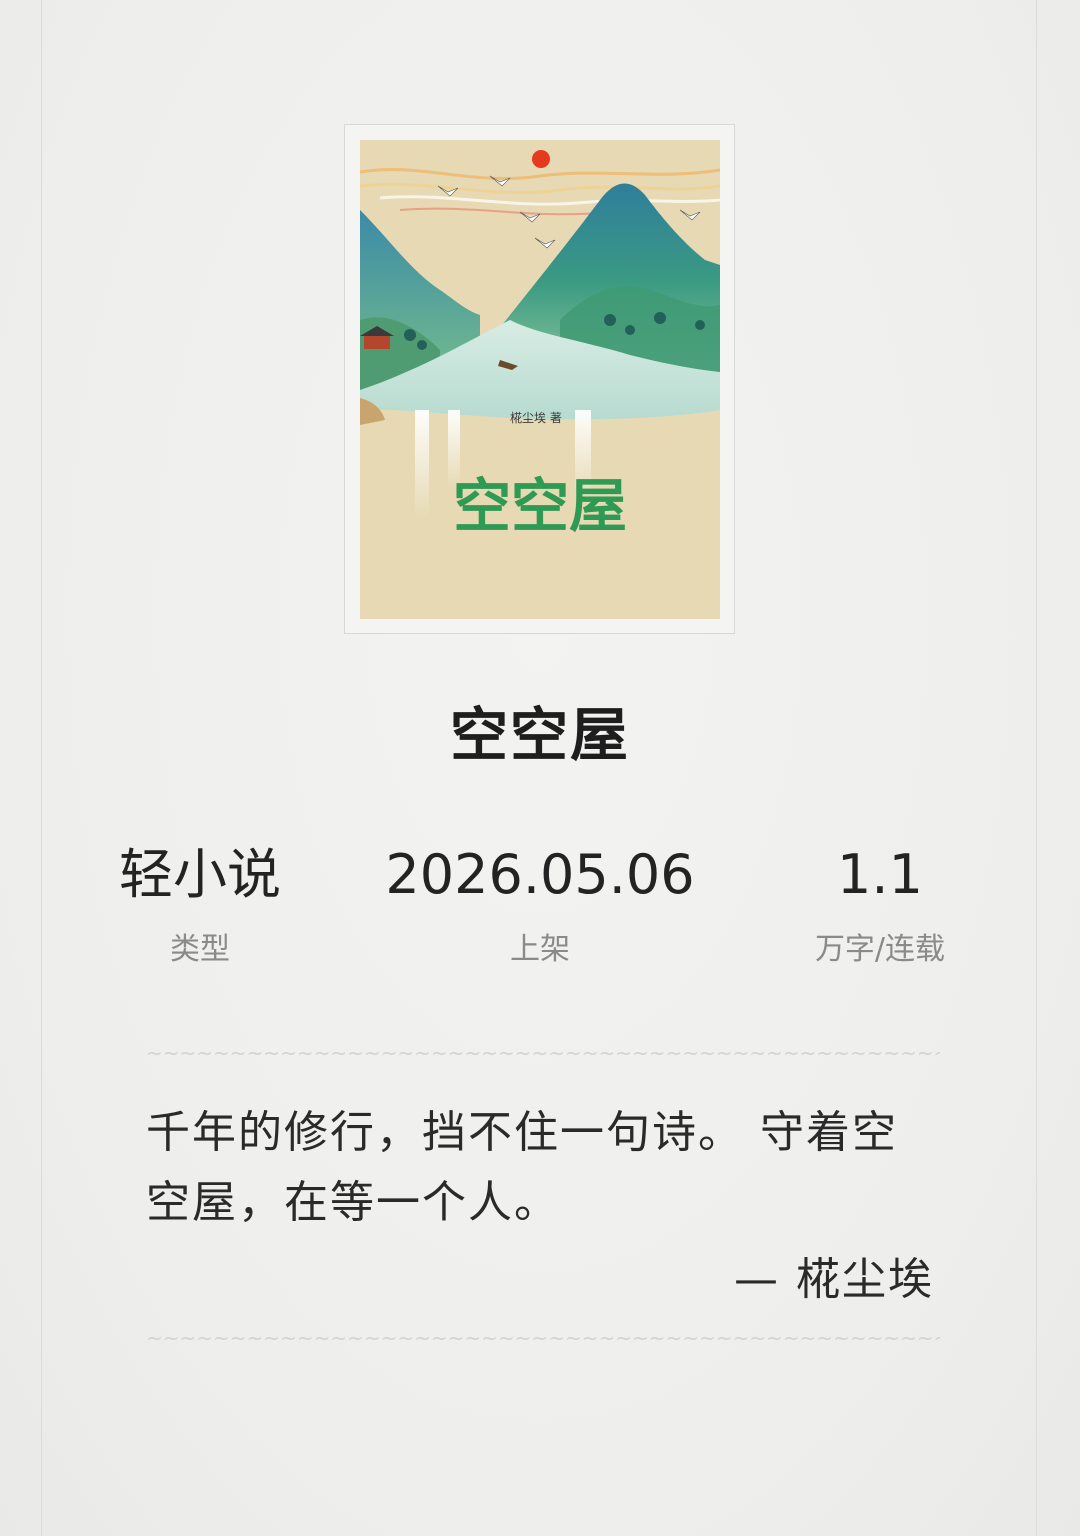 Image resolution: width=1080 pixels, height=1536 pixels. I want to click on stat-type: 轻小说 类型, so click(200, 906).